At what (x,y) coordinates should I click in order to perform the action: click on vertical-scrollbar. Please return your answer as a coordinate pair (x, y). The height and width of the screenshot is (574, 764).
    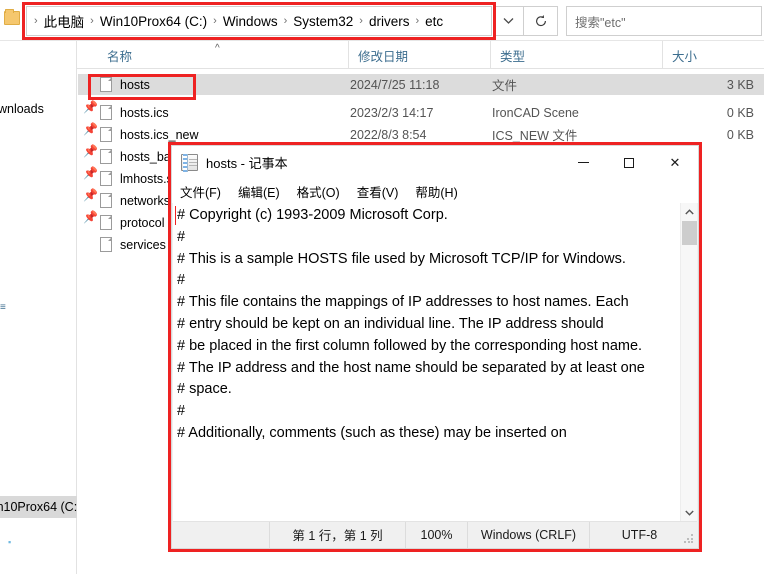
    Looking at the image, I should click on (688, 362).